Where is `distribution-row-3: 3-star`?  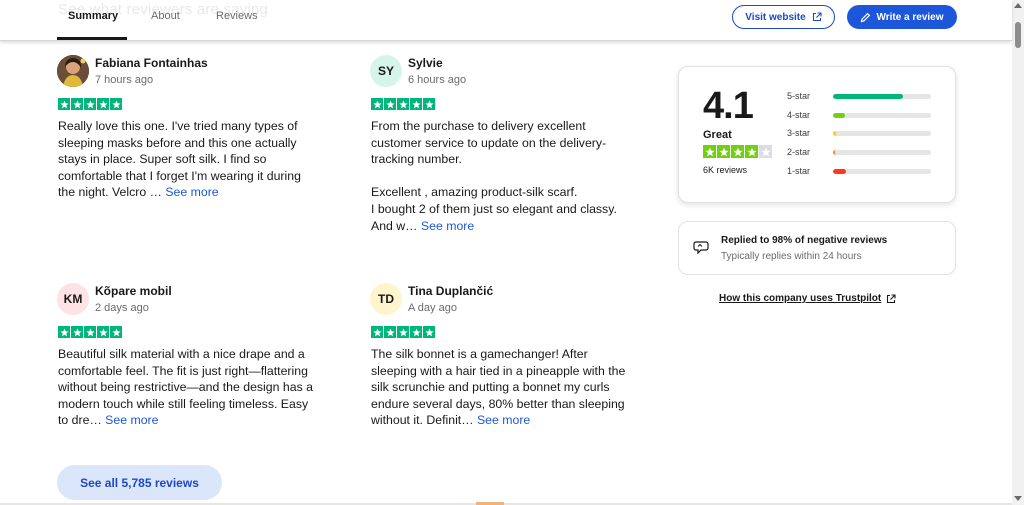 distribution-row-3: 3-star is located at coordinates (862, 134).